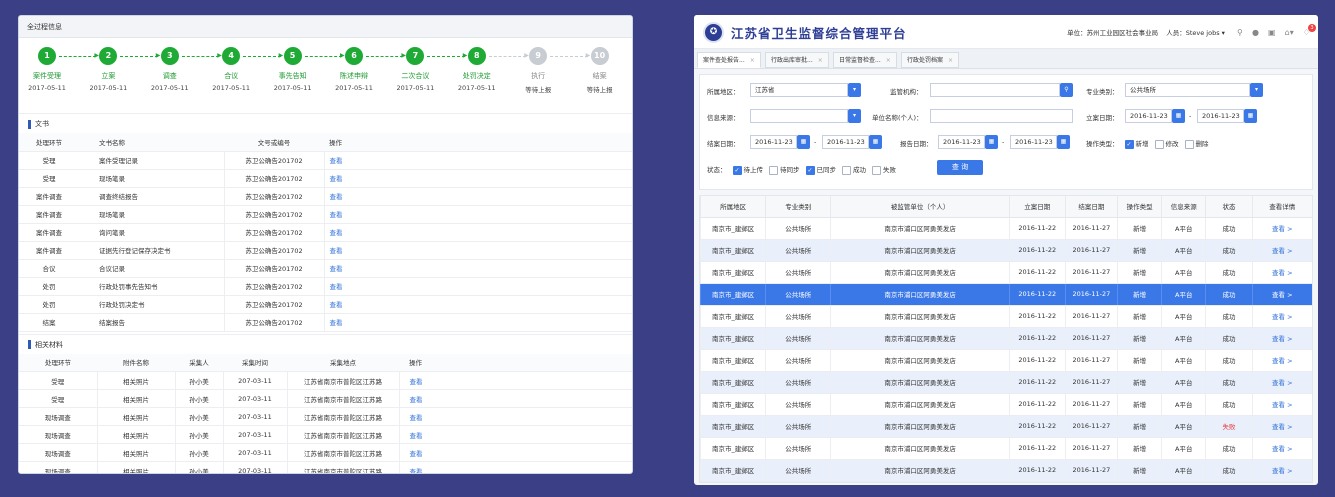  Describe the element at coordinates (1220, 116) in the screenshot. I see `filing-date-to: 2016-11-23` at that location.